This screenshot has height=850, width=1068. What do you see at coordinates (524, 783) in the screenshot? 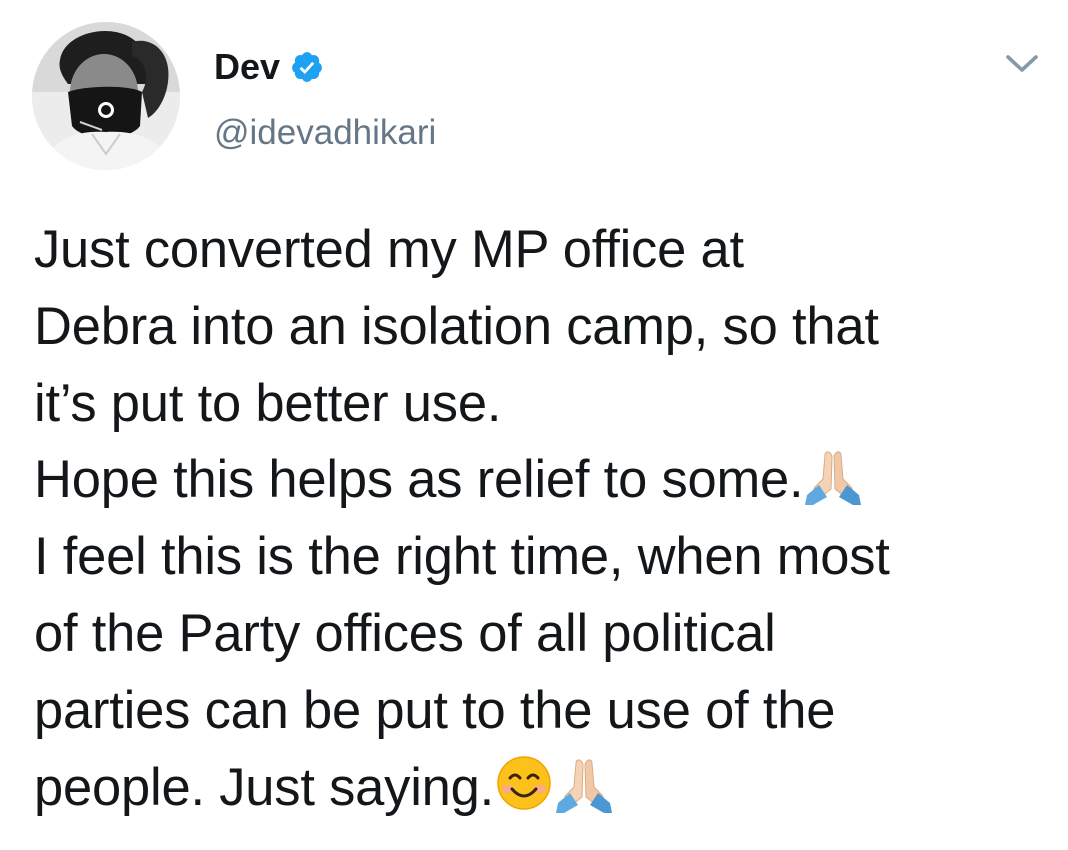
I see `smiling-face-emoji-icon` at bounding box center [524, 783].